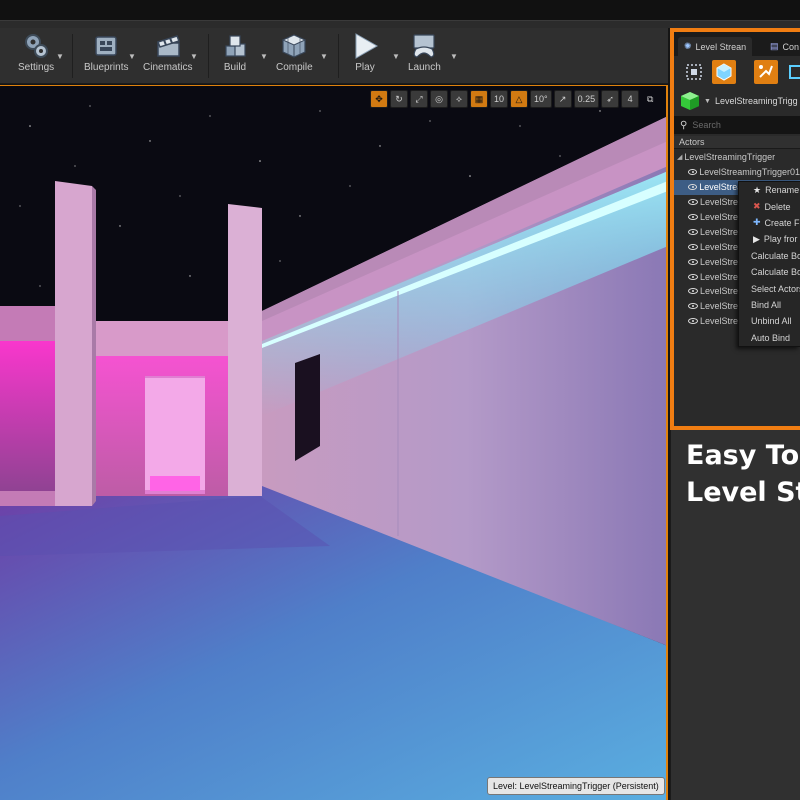 This screenshot has height=800, width=800. I want to click on settings-label: Settings, so click(36, 67).